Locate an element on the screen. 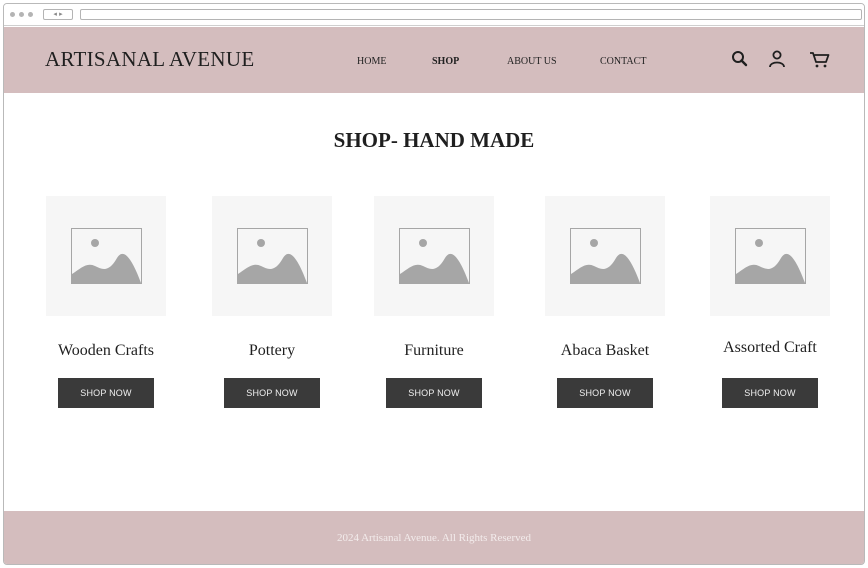 The image size is (868, 568). nav-contact: CONTACT is located at coordinates (623, 61).